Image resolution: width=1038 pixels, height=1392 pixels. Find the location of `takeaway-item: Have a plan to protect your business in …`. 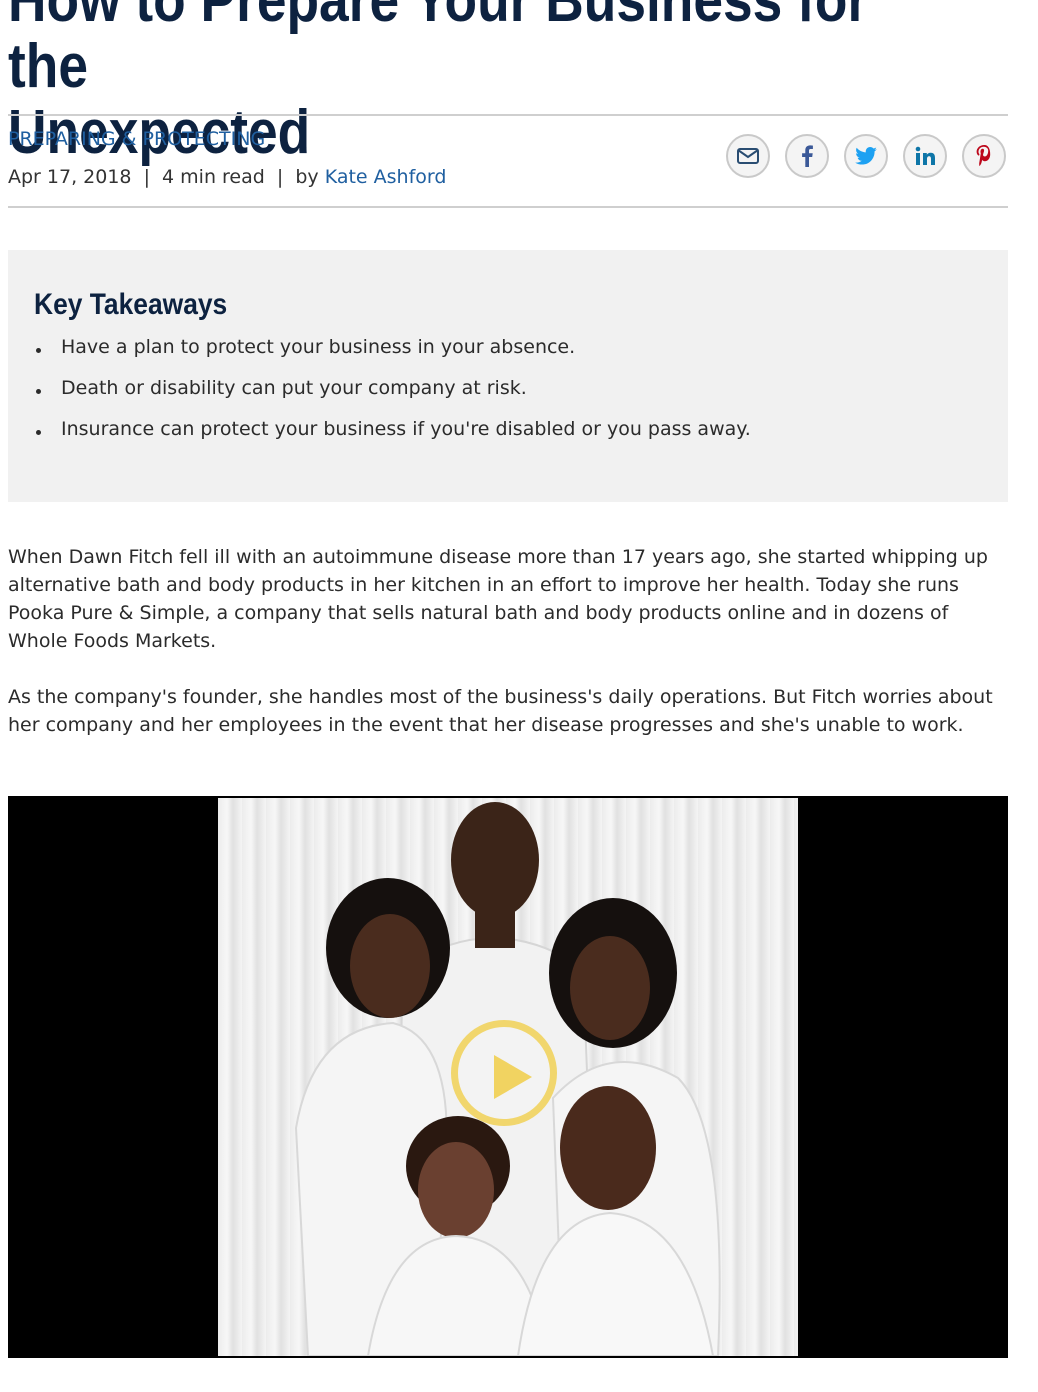

takeaway-item: Have a plan to protect your business in … is located at coordinates (392, 356).